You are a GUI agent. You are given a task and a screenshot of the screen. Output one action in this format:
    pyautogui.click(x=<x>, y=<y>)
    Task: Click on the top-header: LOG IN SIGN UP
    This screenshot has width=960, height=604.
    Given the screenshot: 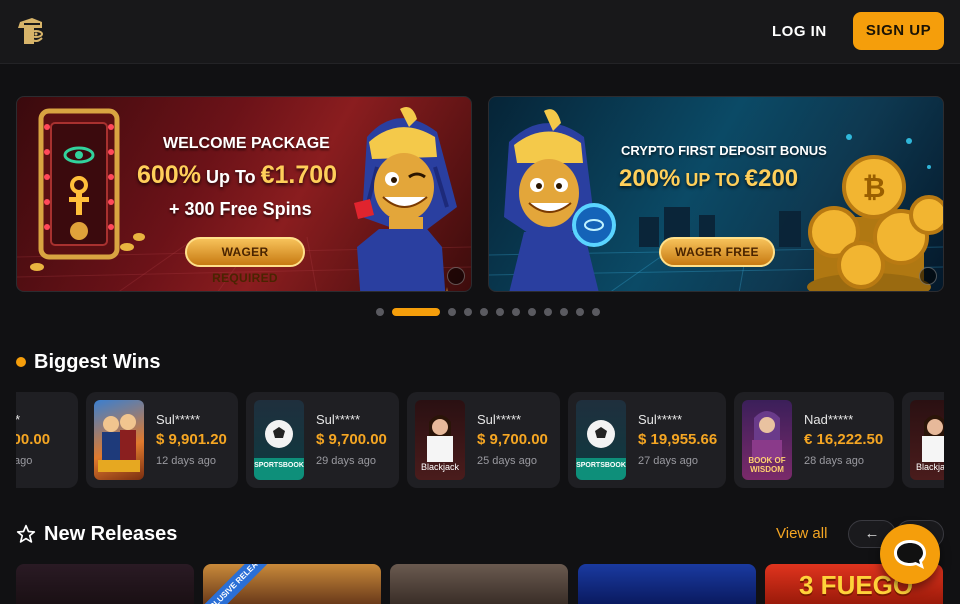 What is the action you would take?
    pyautogui.click(x=480, y=32)
    